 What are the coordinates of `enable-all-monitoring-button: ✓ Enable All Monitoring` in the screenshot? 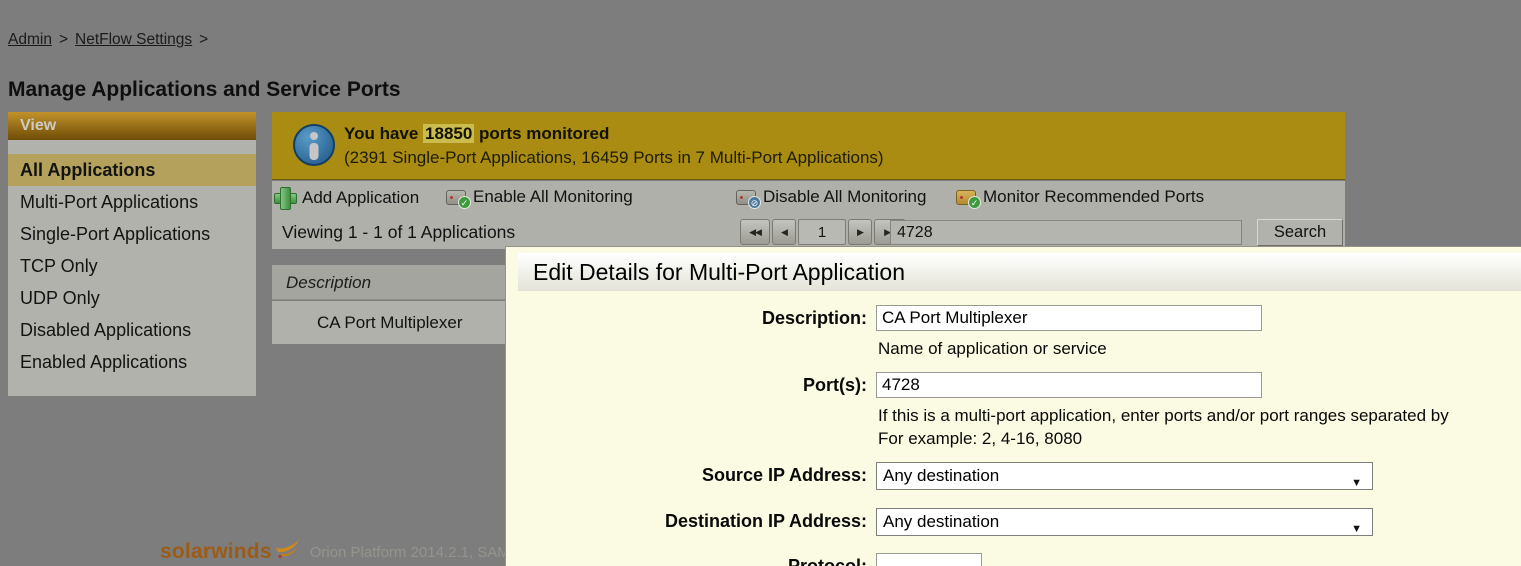 It's located at (539, 198).